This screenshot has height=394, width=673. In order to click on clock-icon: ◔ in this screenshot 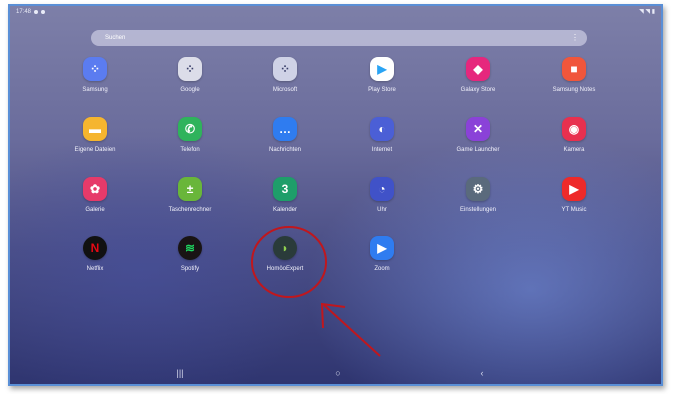, I will do `click(382, 189)`.